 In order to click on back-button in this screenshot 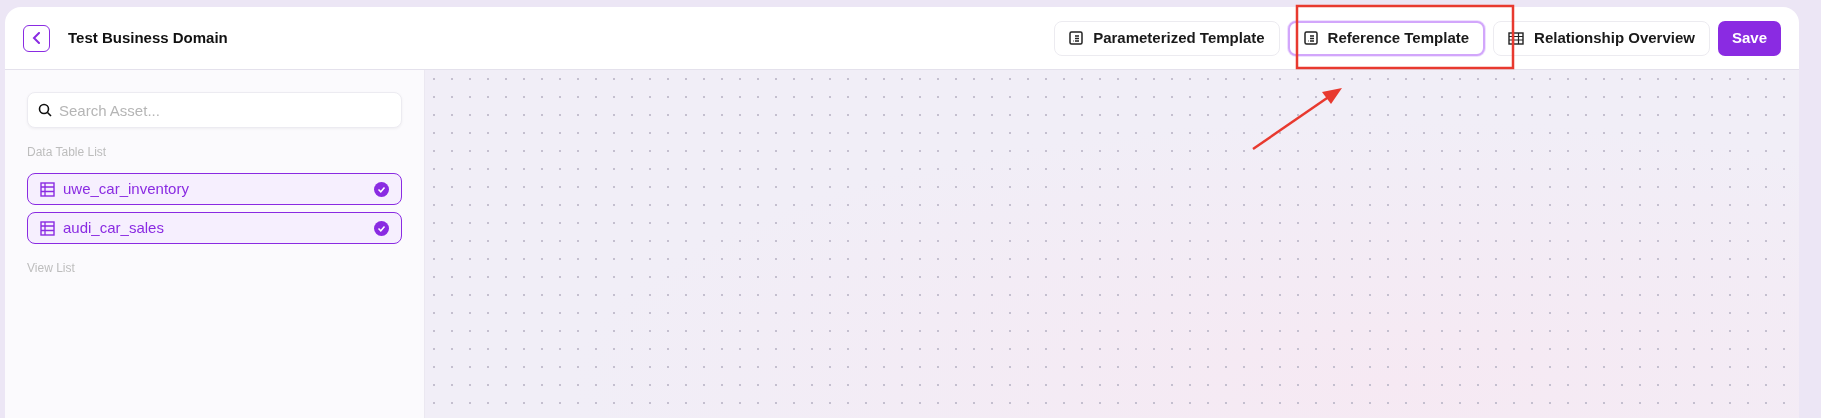, I will do `click(36, 38)`.